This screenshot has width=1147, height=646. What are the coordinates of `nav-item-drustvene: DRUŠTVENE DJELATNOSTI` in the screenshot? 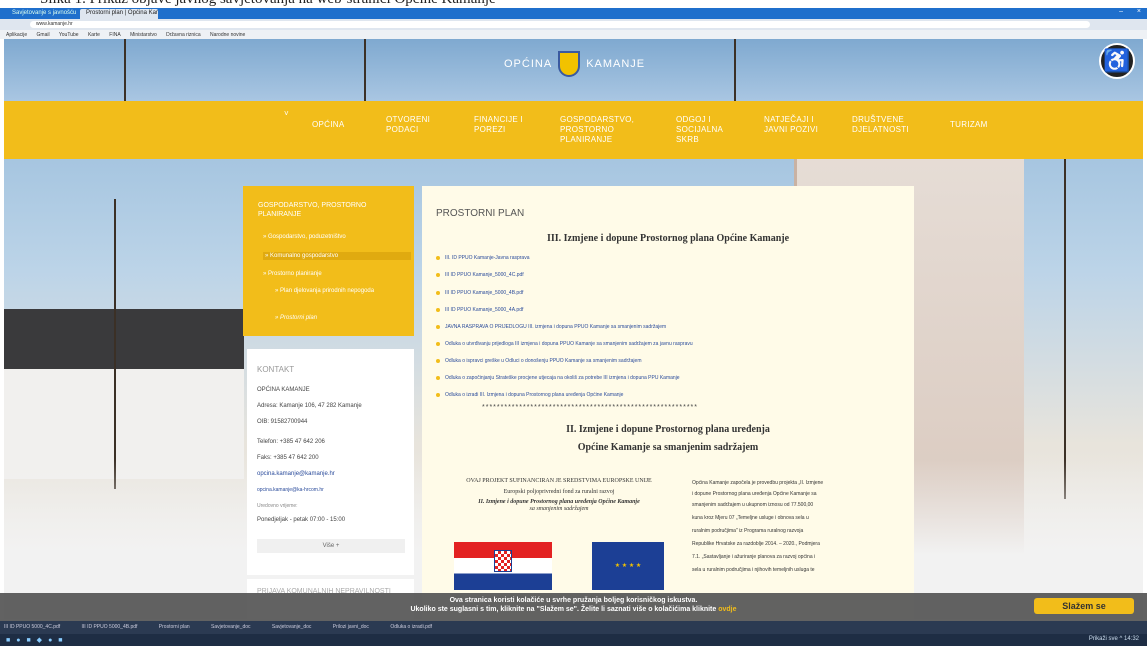 It's located at (887, 125).